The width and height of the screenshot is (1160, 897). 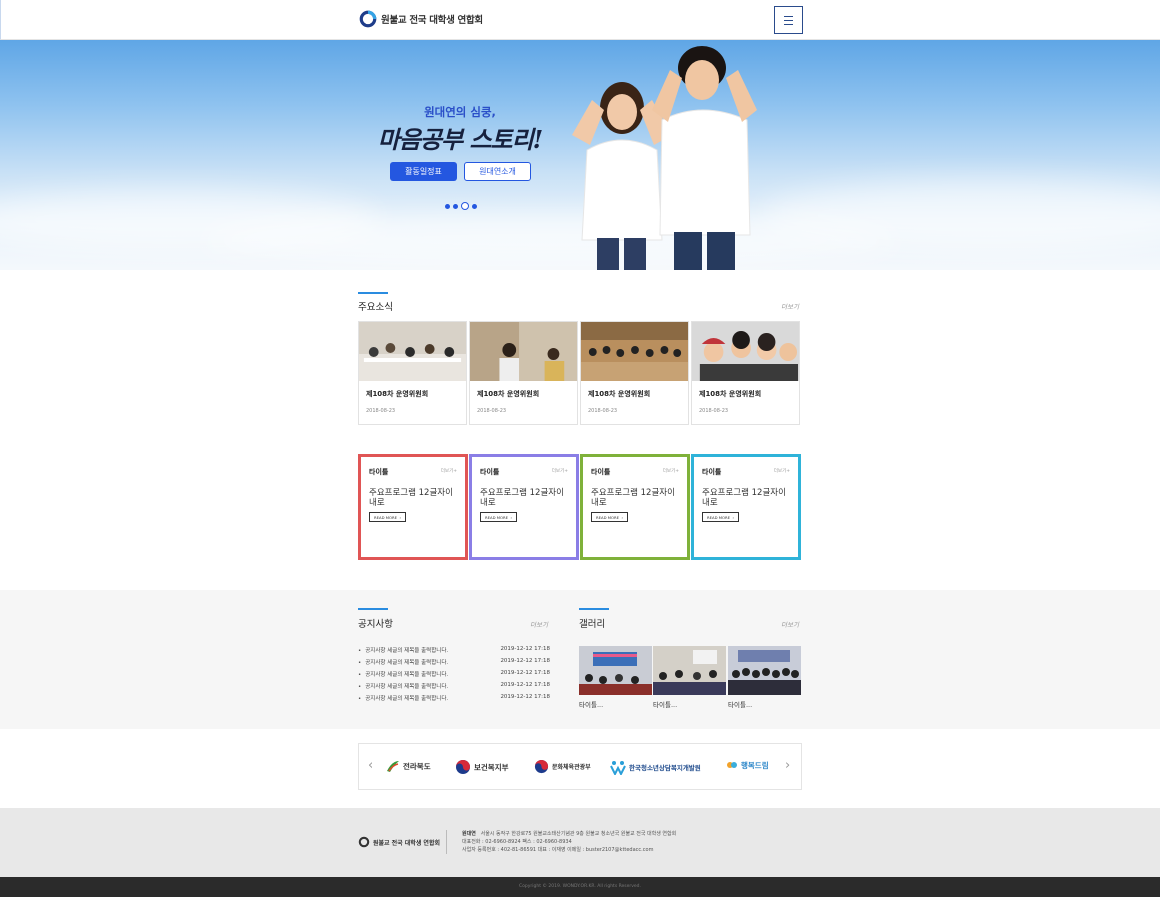 What do you see at coordinates (408, 766) in the screenshot?
I see `partner-logo-jeonbuk: 전라북도` at bounding box center [408, 766].